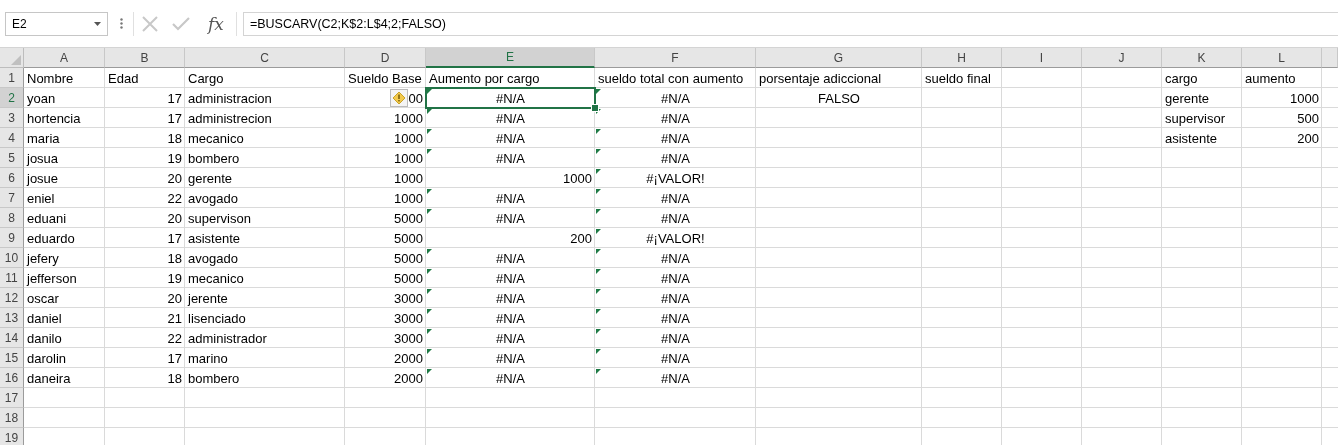 Image resolution: width=1338 pixels, height=445 pixels. What do you see at coordinates (1042, 58) in the screenshot?
I see `column-header: I` at bounding box center [1042, 58].